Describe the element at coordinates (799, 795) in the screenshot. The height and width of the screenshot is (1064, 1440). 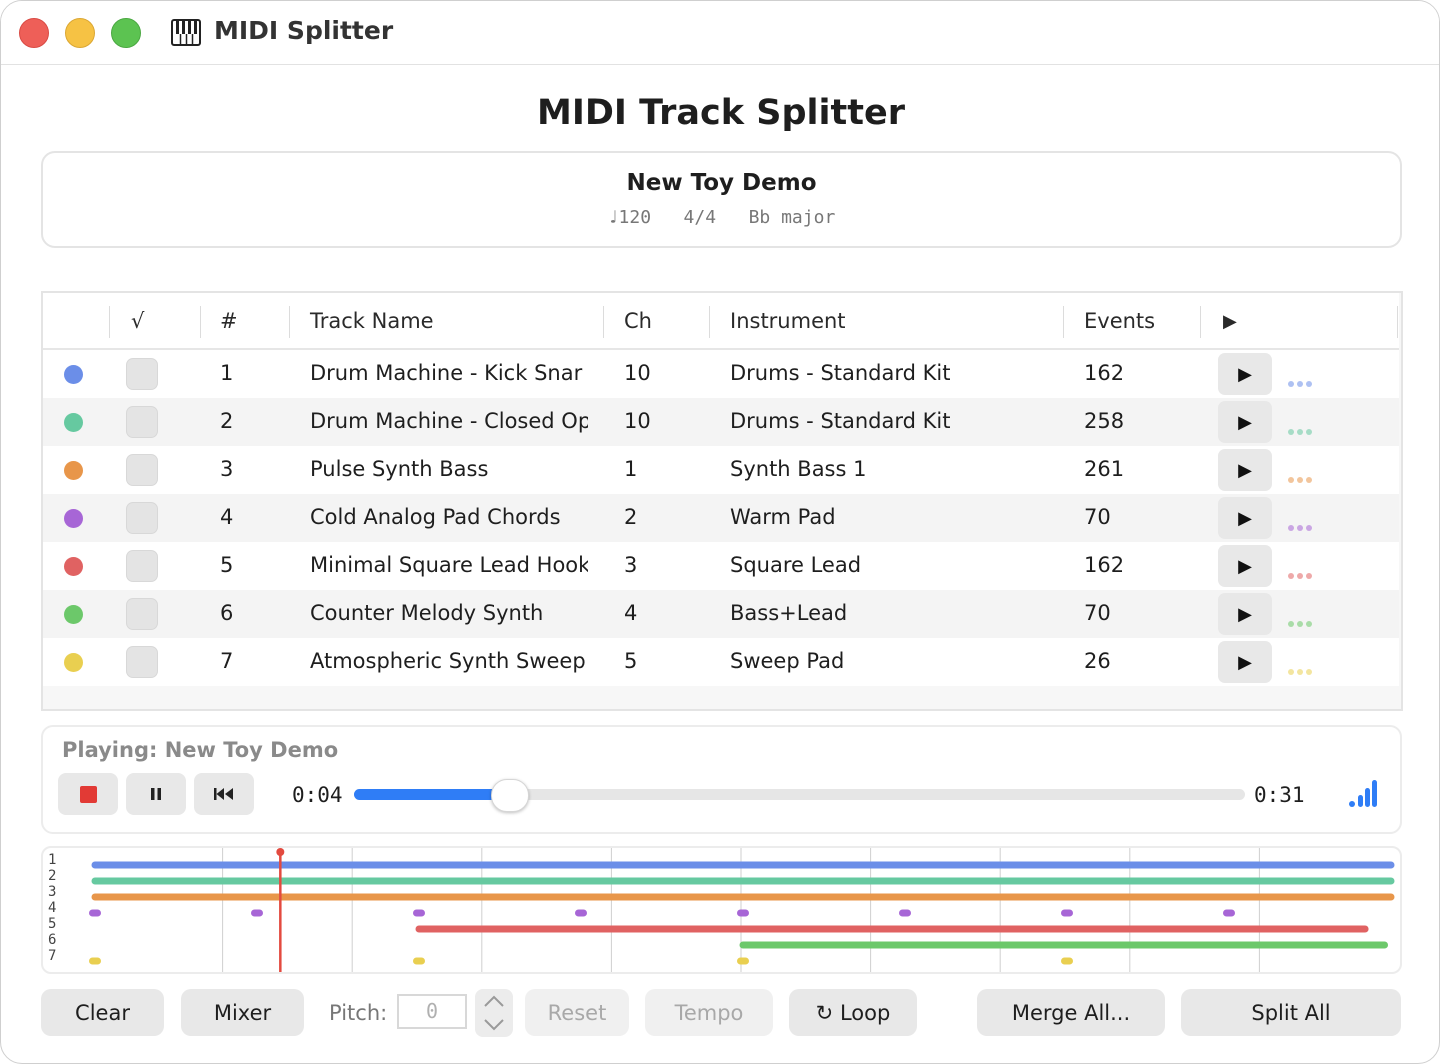
I see `progress-slider` at that location.